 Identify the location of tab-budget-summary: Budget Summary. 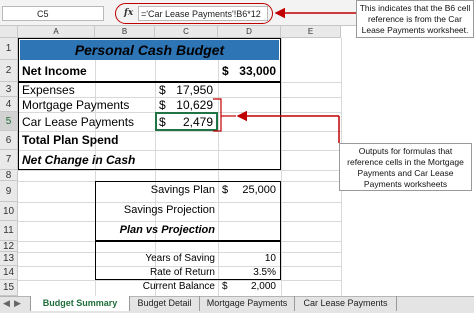
(80, 303).